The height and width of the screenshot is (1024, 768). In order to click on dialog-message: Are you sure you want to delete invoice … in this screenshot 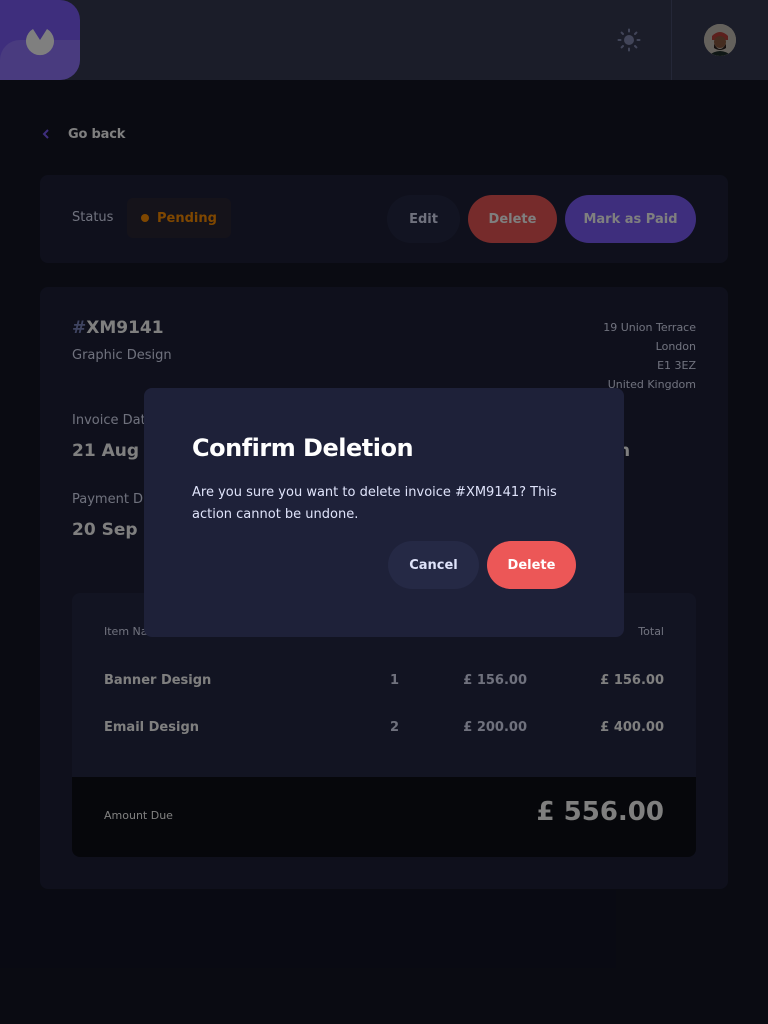, I will do `click(374, 503)`.